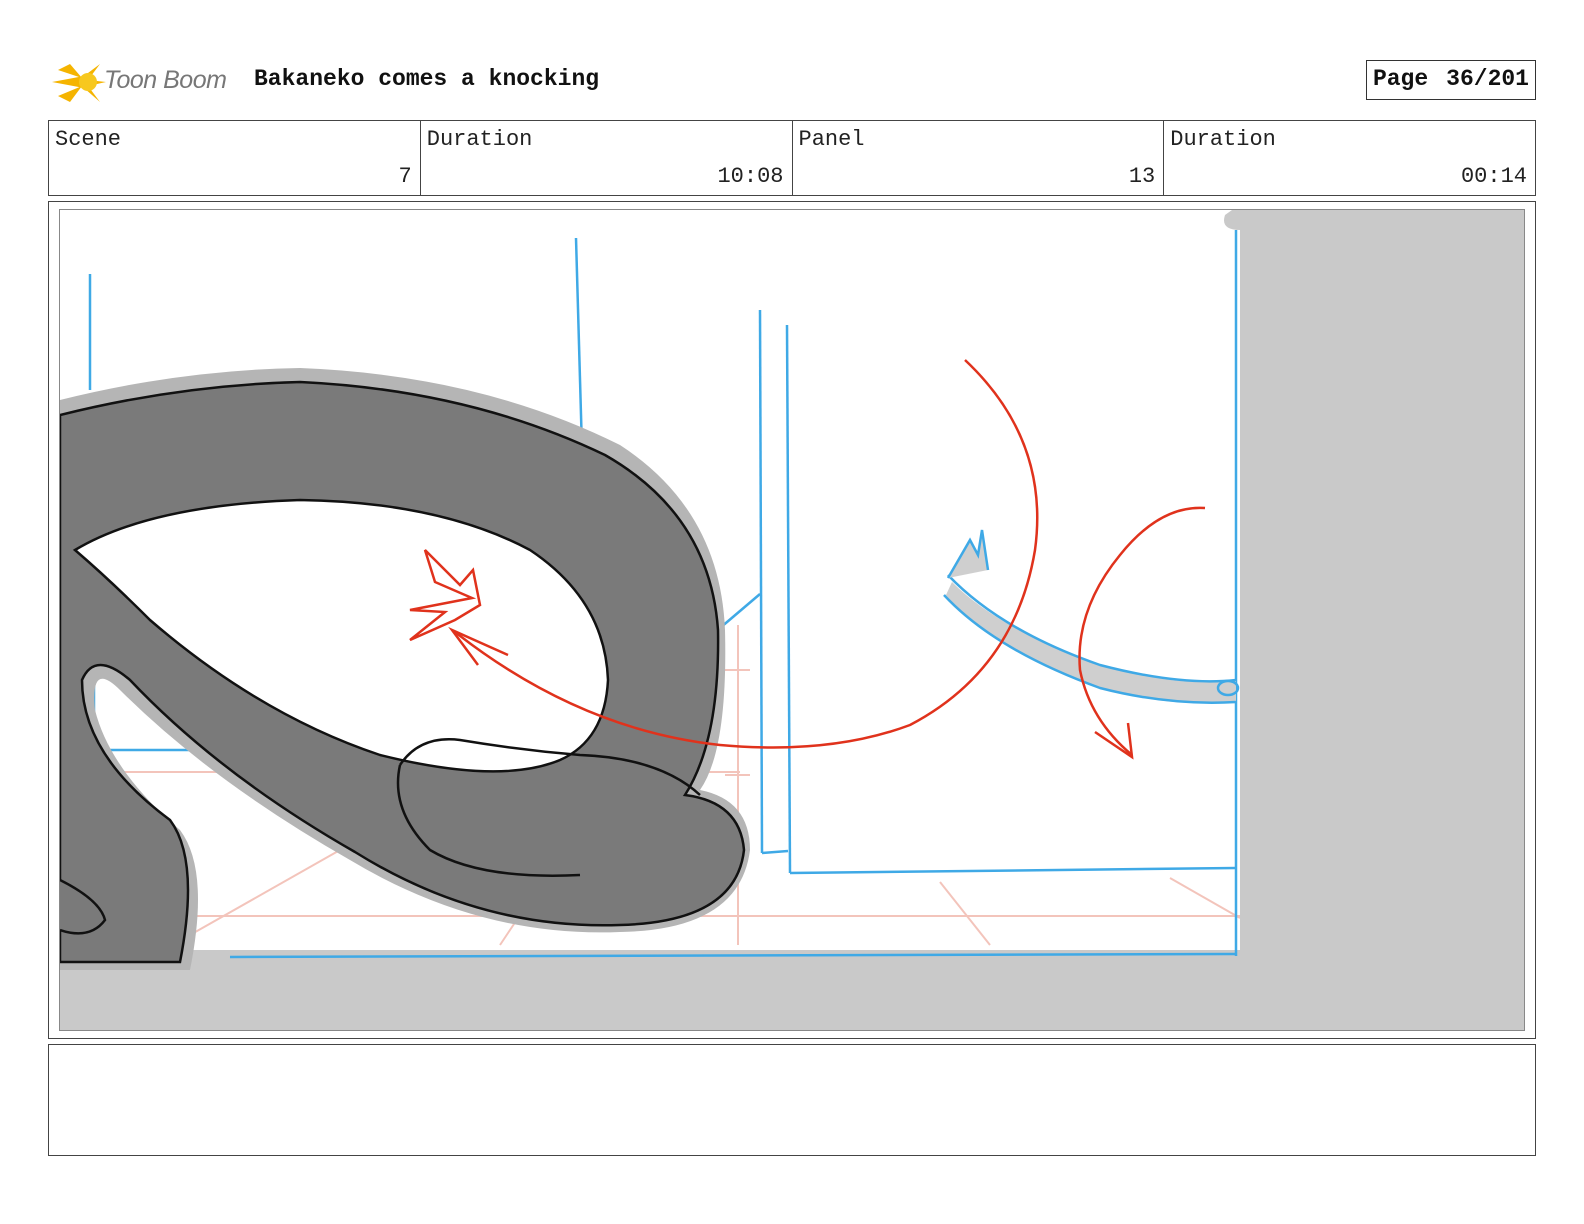 Image resolution: width=1584 pixels, height=1224 pixels. I want to click on panel-value: 13, so click(1142, 176).